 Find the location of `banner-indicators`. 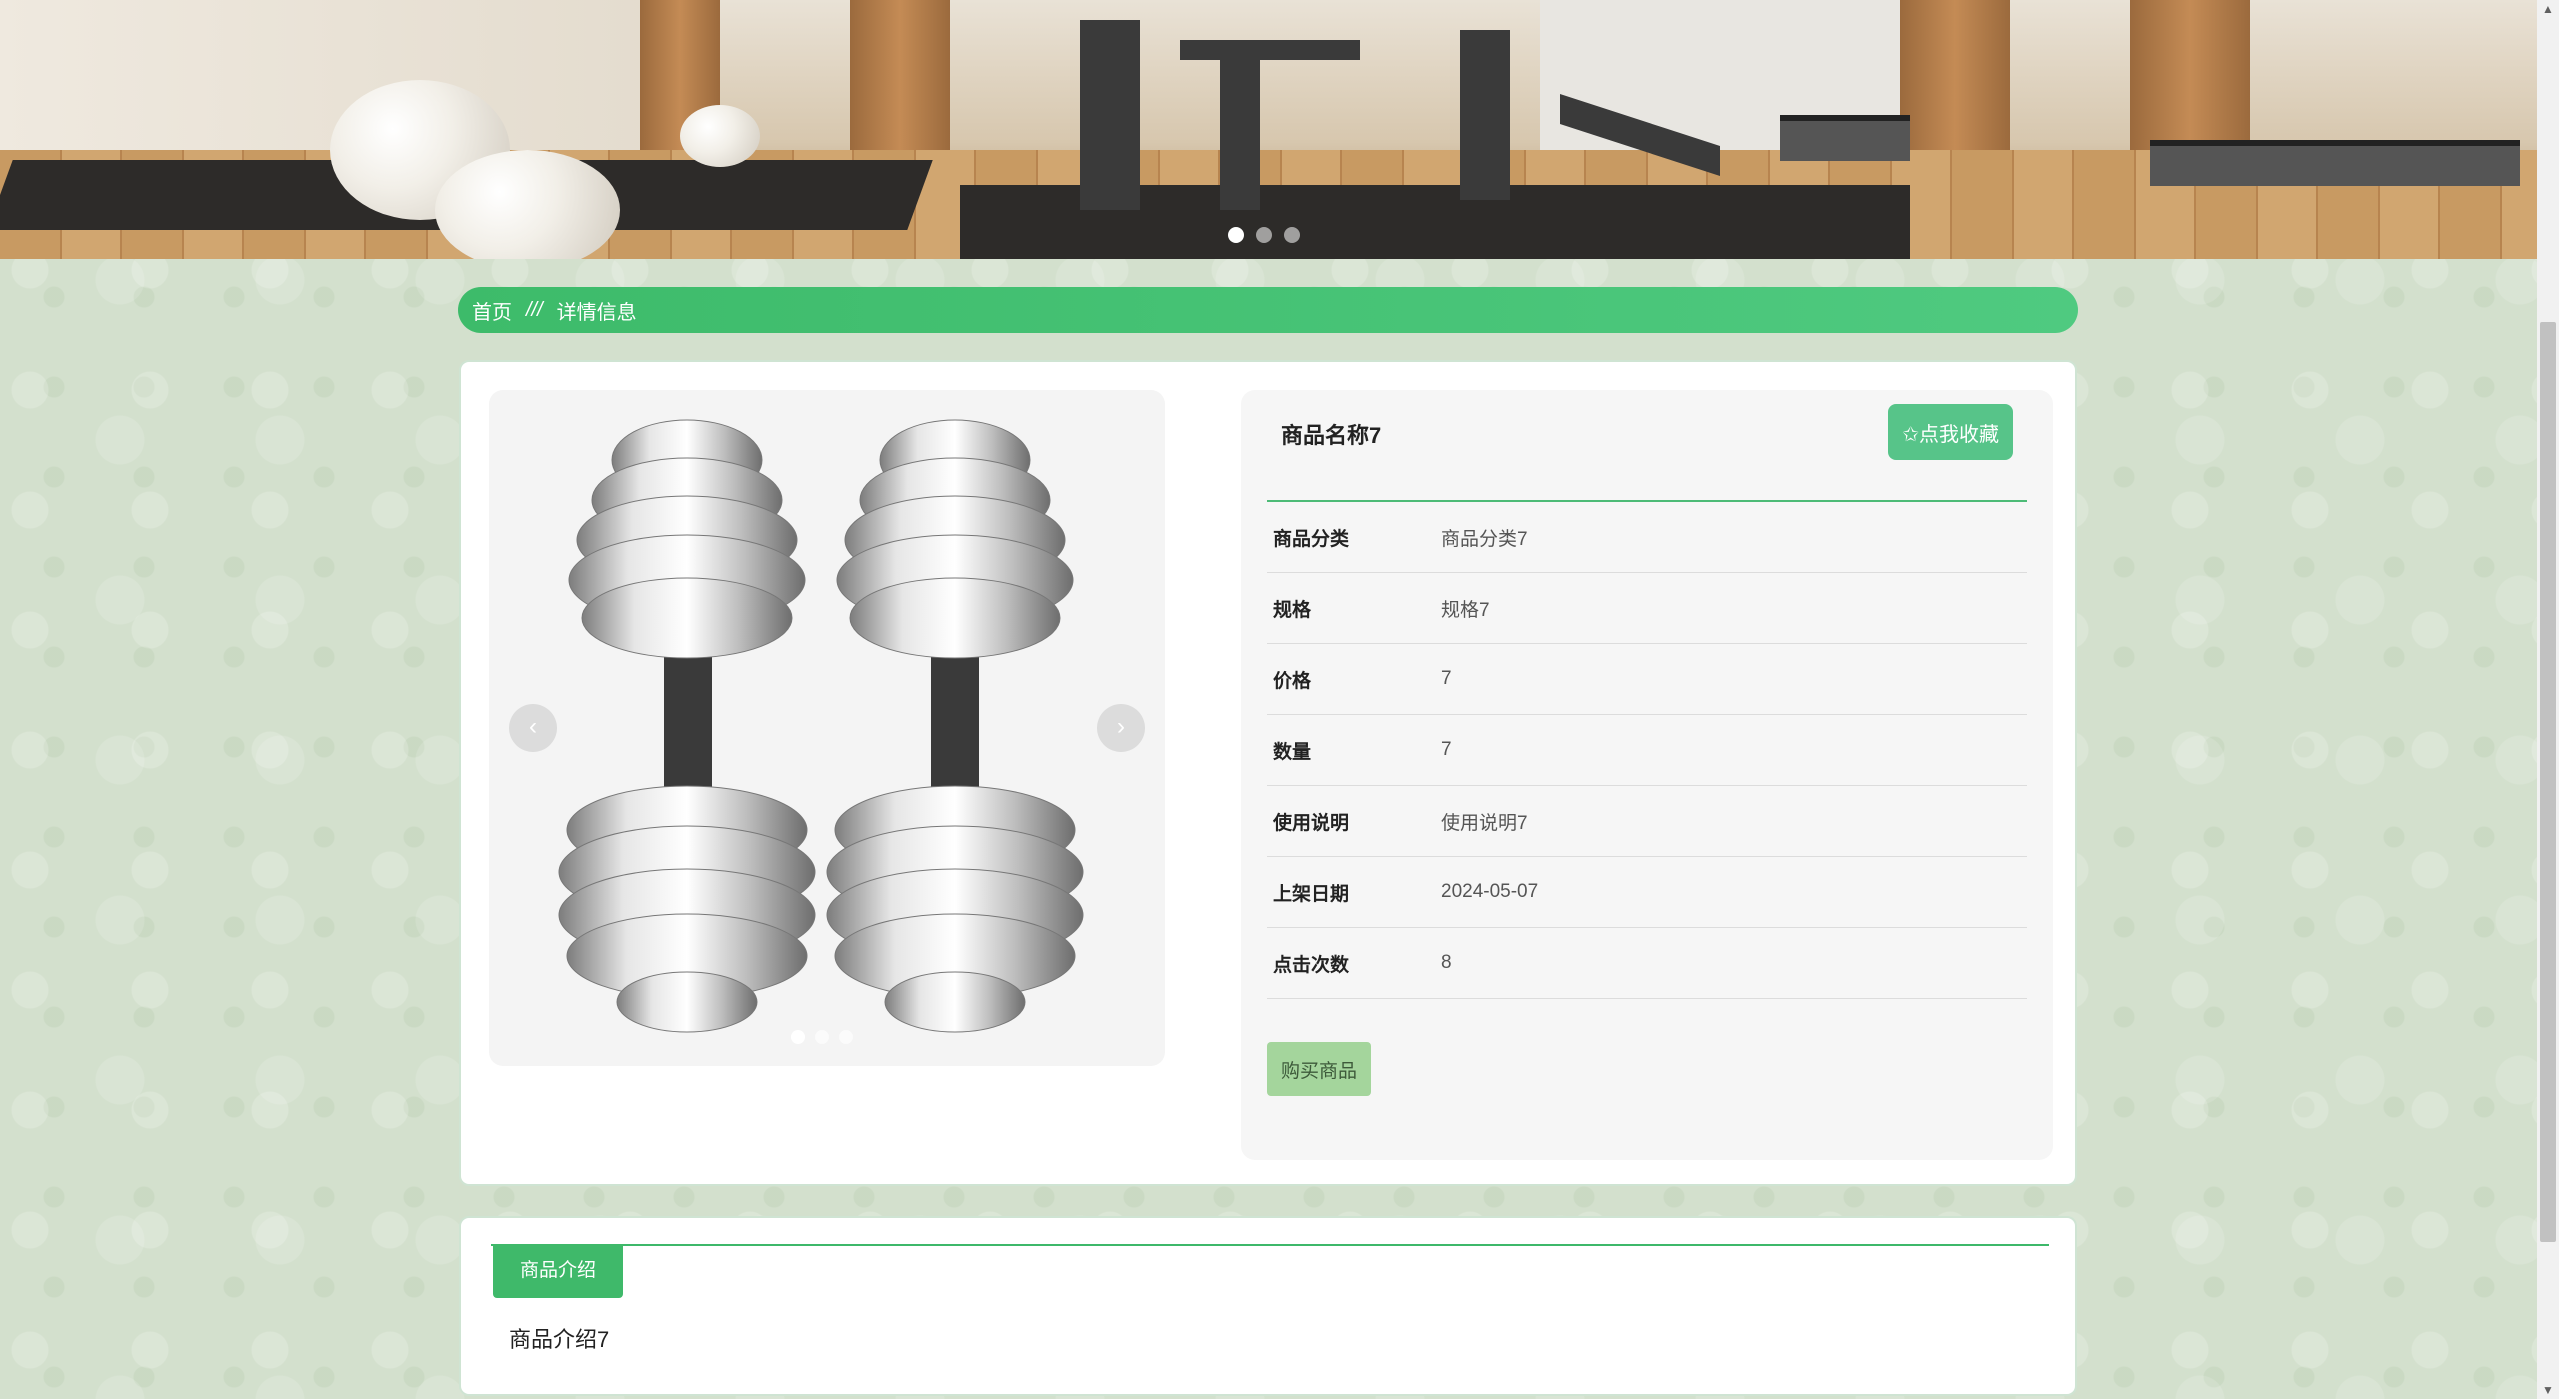

banner-indicators is located at coordinates (1264, 235).